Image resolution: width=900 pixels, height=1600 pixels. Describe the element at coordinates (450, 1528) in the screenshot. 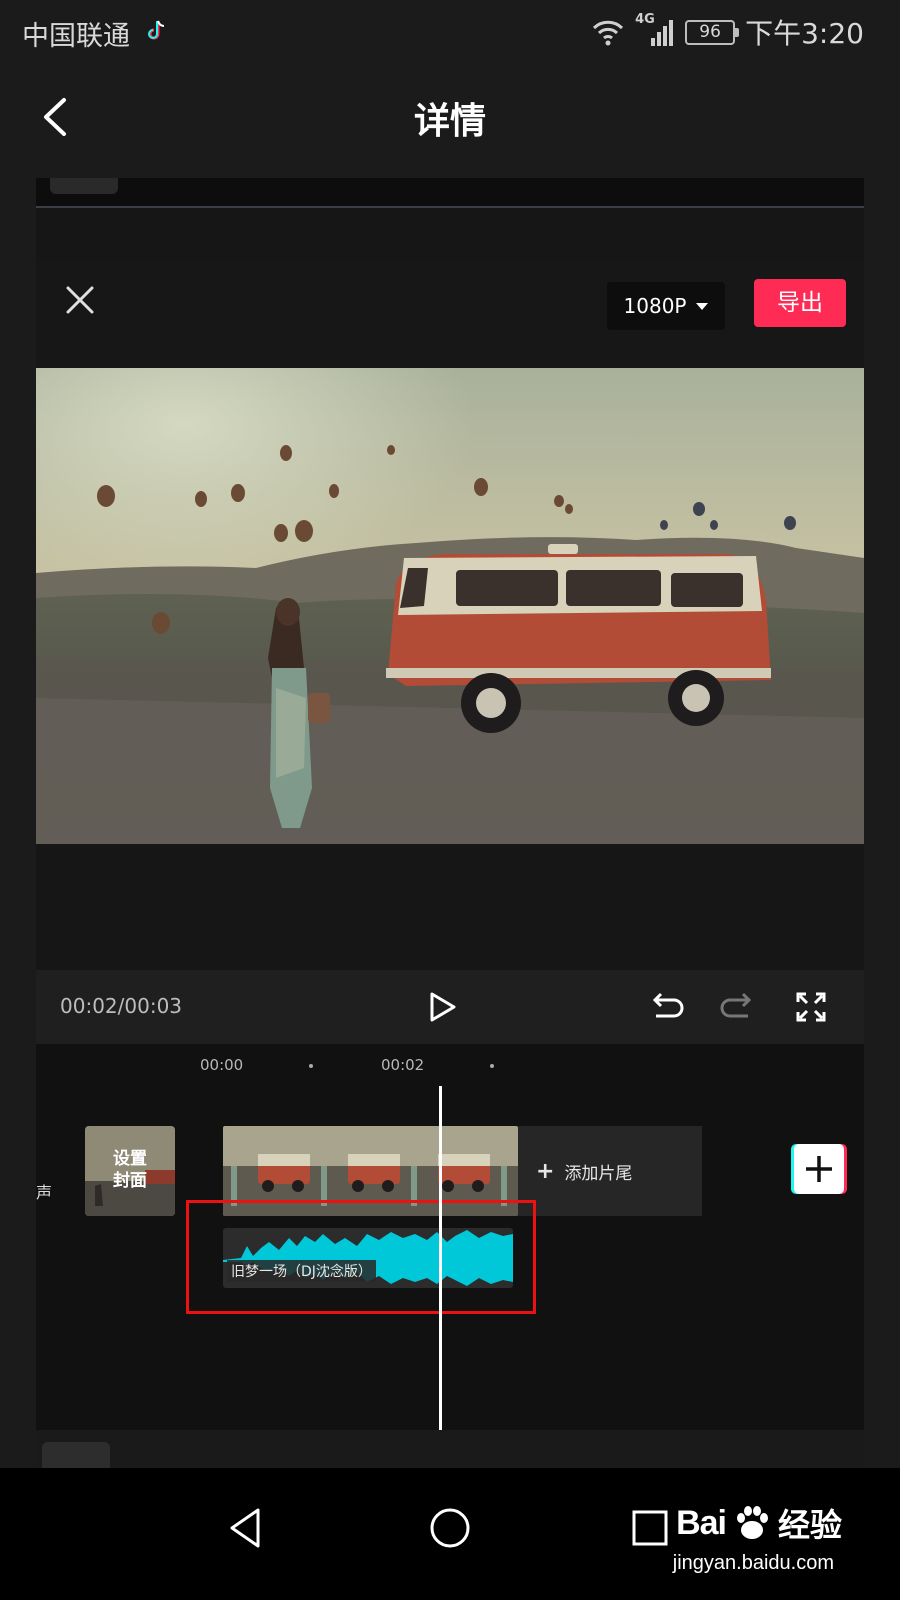

I see `nav-home-icon` at that location.